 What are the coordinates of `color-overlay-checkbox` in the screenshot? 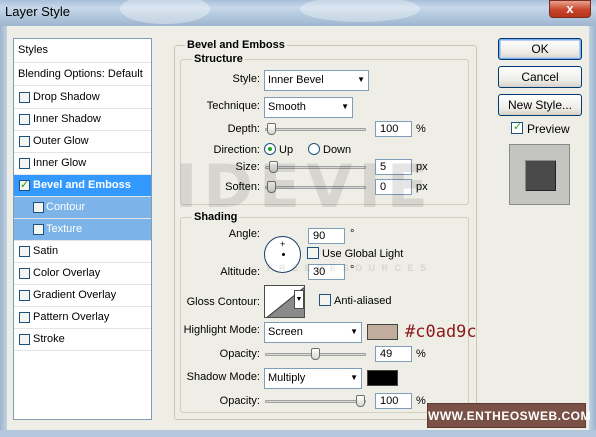 It's located at (24, 273).